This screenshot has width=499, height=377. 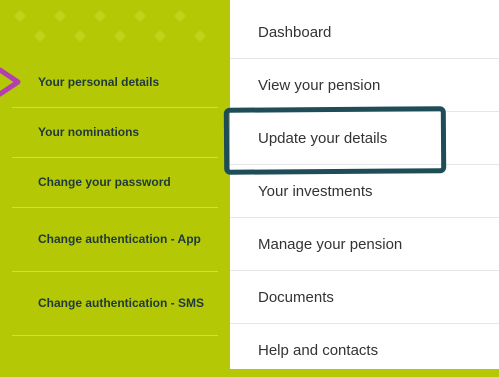 What do you see at coordinates (89, 132) in the screenshot?
I see `account-menu-item-label: Your nominations` at bounding box center [89, 132].